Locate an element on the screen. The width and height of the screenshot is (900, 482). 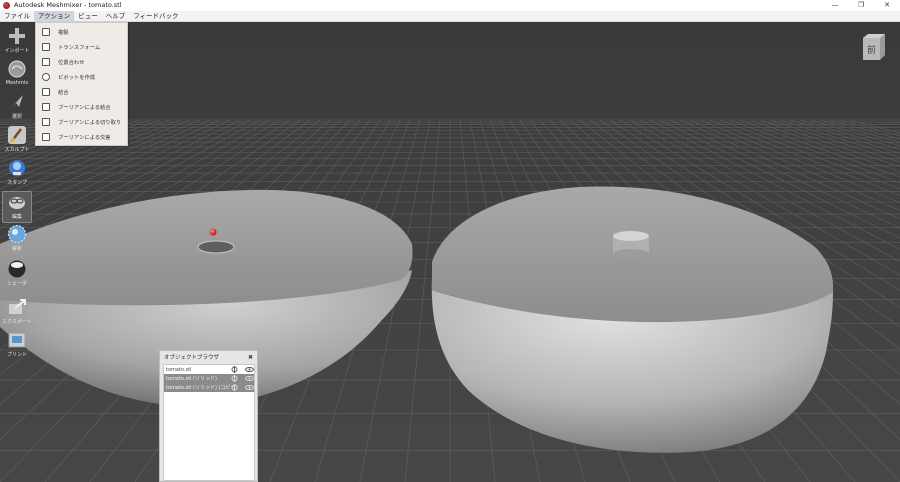
object-row-selected: tomato.stl (ソリッド) (コピー) is located at coordinates (209, 387).